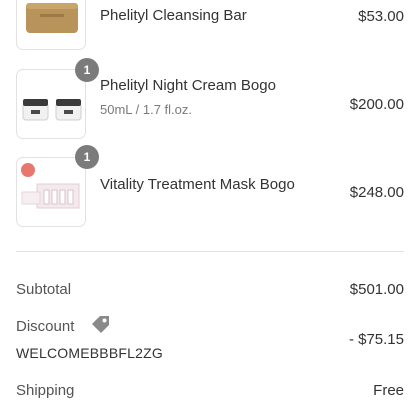 This screenshot has width=420, height=420. Describe the element at coordinates (52, 110) in the screenshot. I see `night-cream-image` at that location.